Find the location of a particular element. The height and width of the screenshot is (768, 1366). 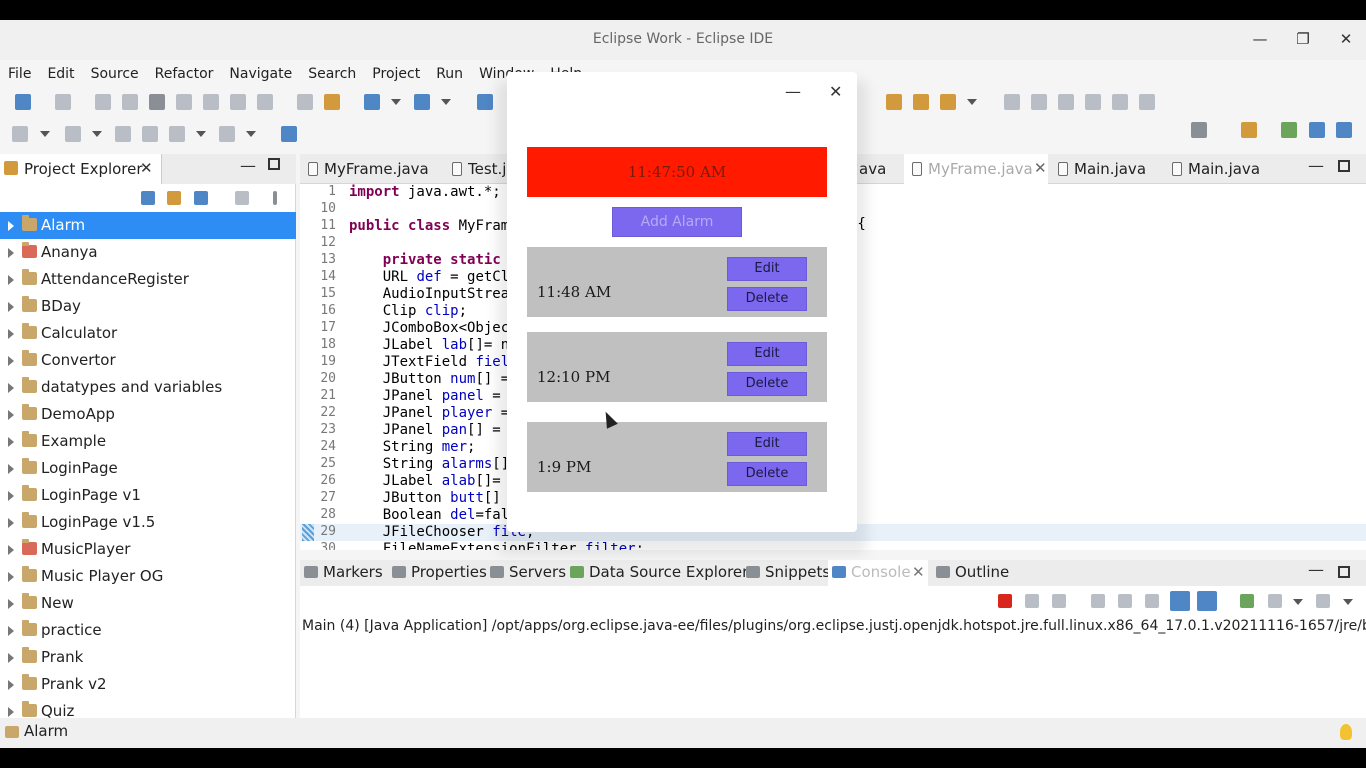

disconnect-icon is located at coordinates (184, 102).